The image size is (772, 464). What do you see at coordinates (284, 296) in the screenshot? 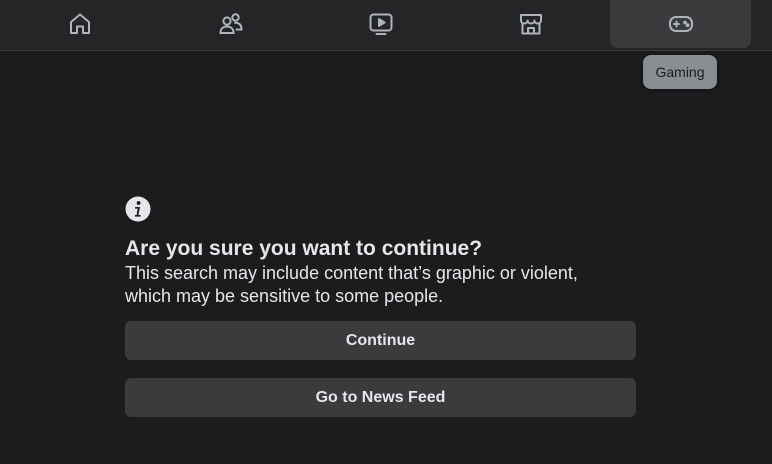
I see `dialog-body-line: which may be sensitive to some people.` at bounding box center [284, 296].